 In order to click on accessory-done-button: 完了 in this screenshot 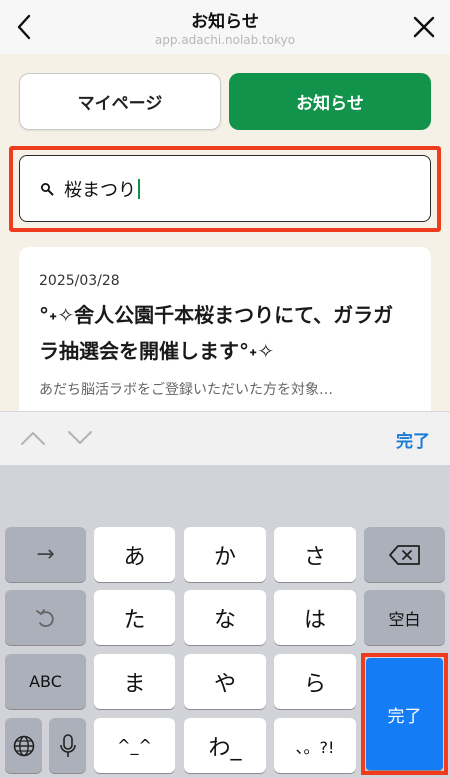, I will do `click(413, 439)`.